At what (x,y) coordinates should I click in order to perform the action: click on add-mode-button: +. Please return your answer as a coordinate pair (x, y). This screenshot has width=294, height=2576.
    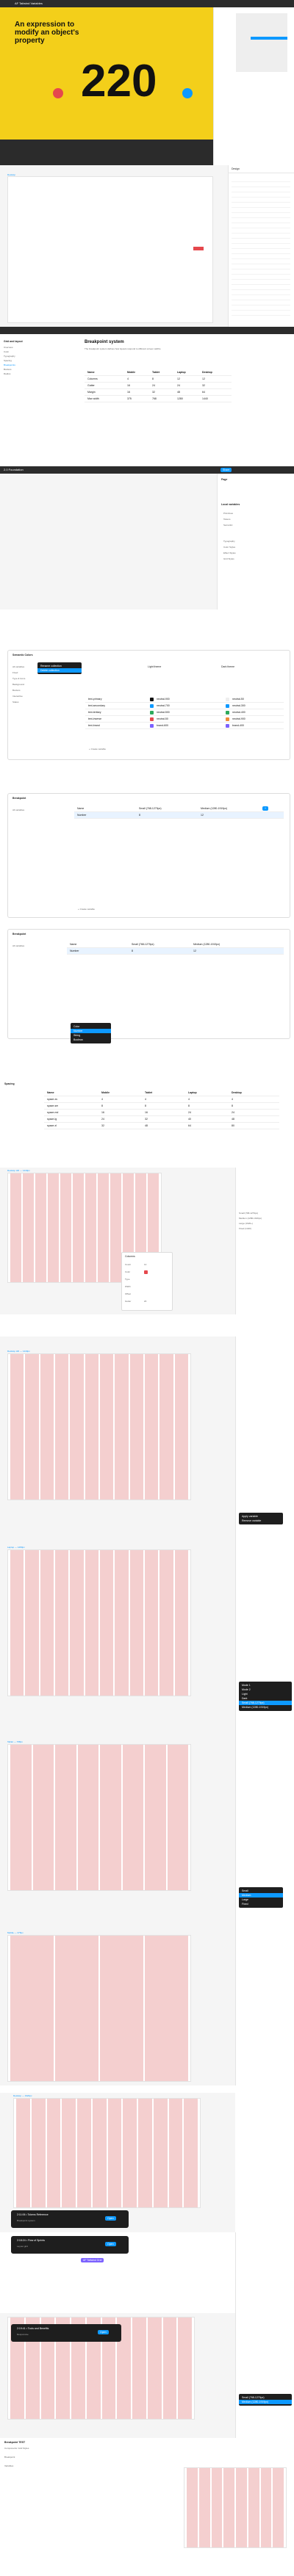
    Looking at the image, I should click on (265, 808).